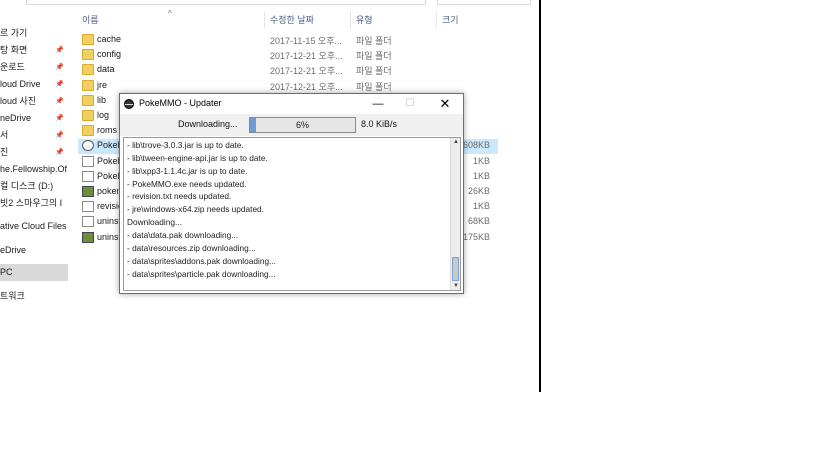 The height and width of the screenshot is (467, 830). I want to click on column-header-modified: 수정한 날짜, so click(292, 20).